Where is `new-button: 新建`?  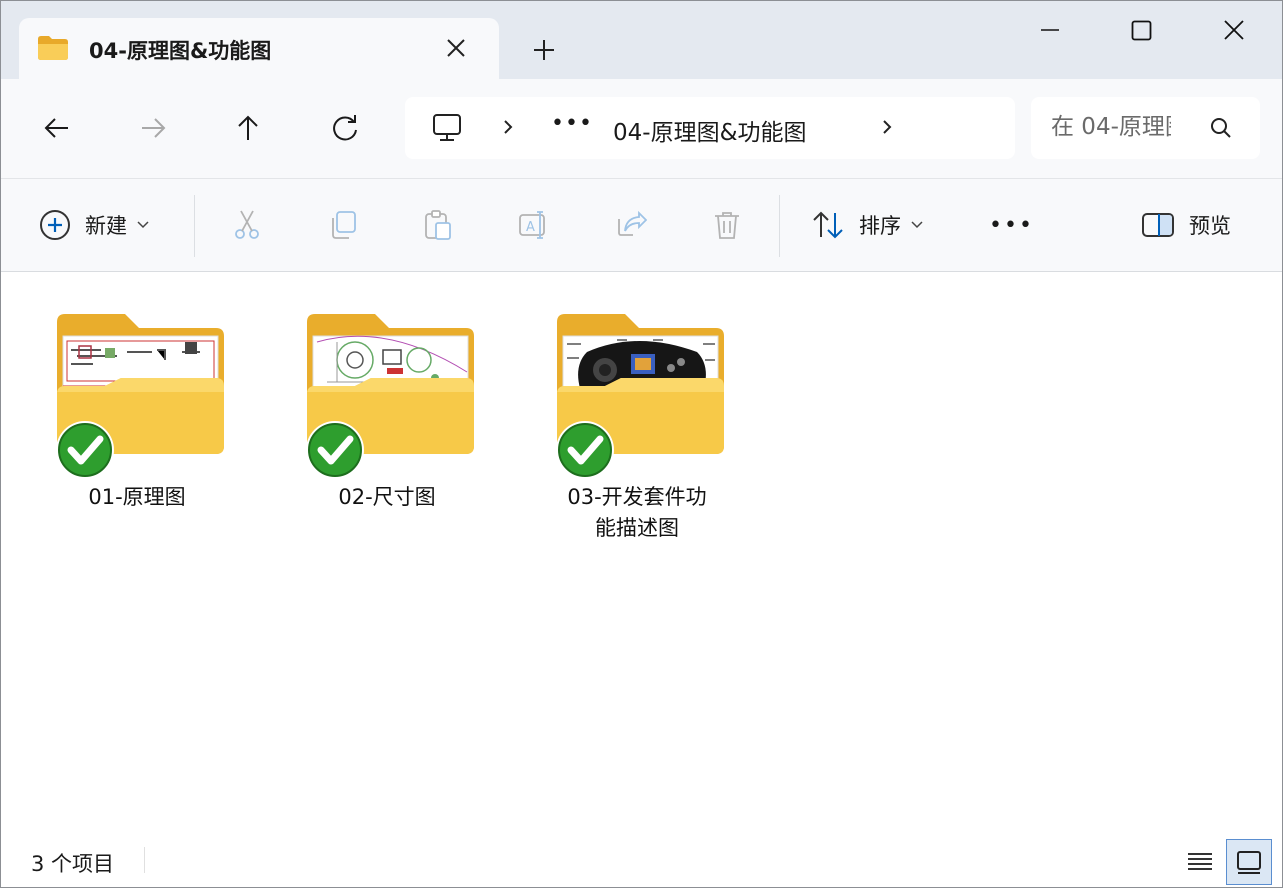
new-button: 新建 is located at coordinates (94, 225).